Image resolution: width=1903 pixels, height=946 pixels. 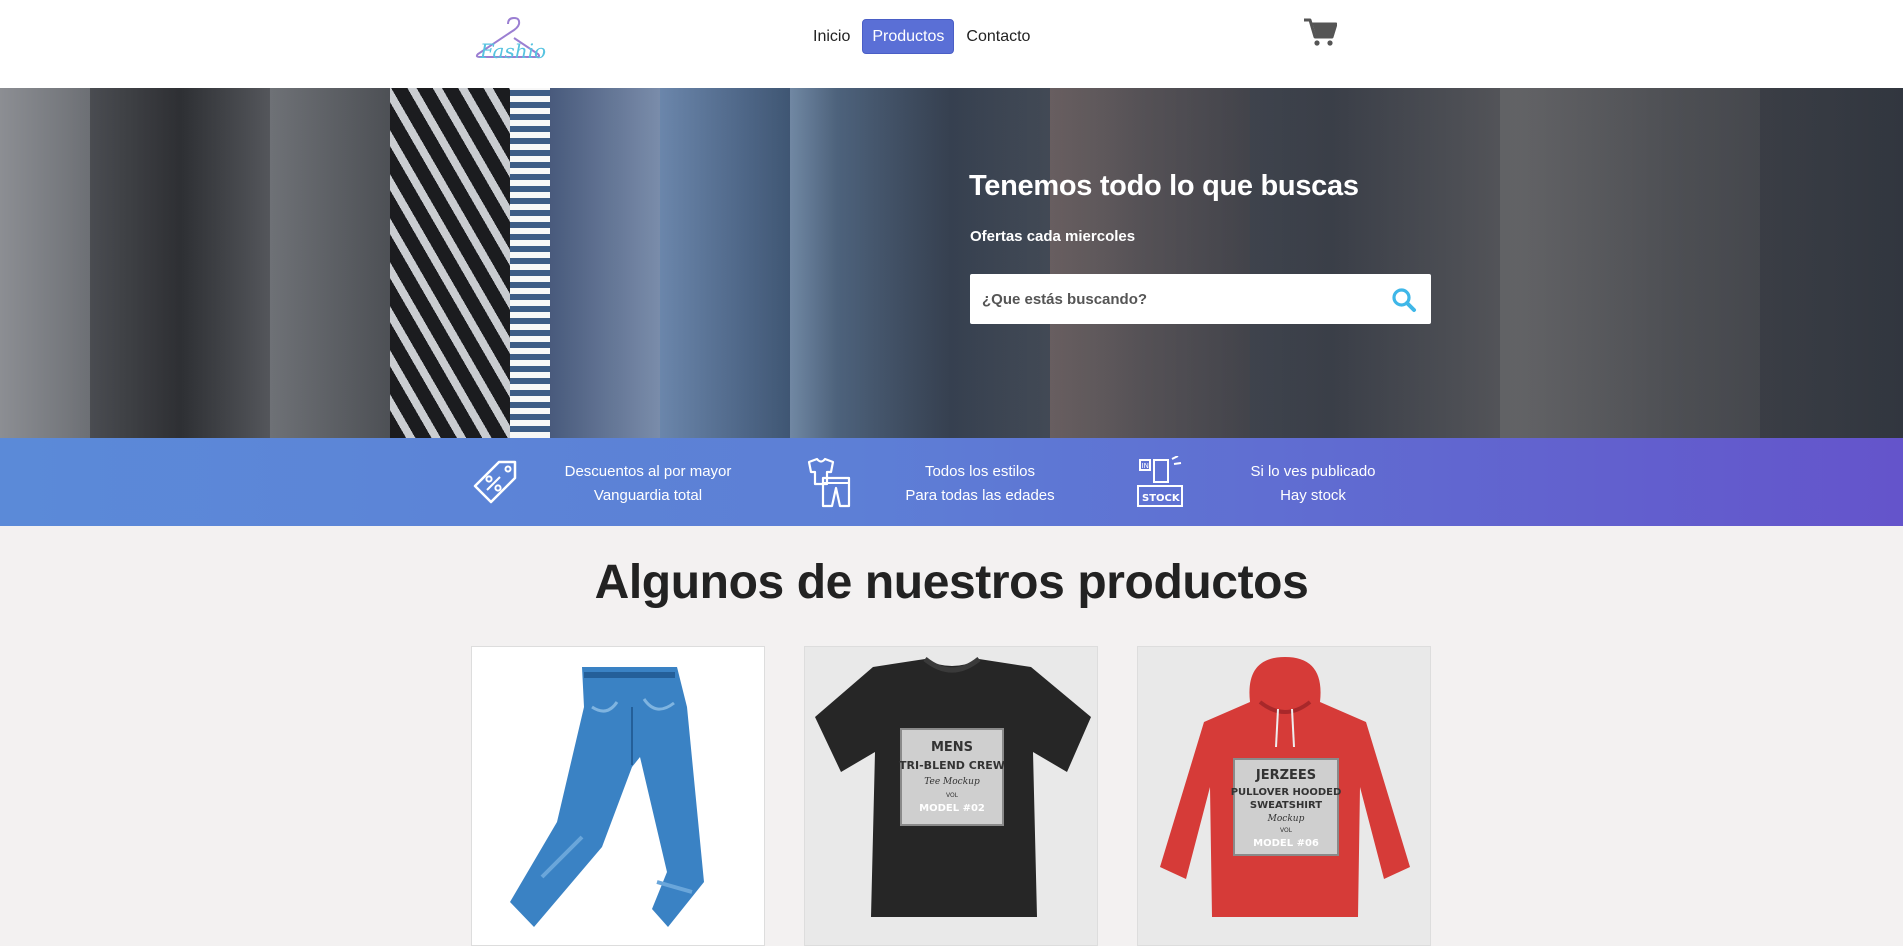 I want to click on tshirt-print-line: MENS, so click(x=952, y=747).